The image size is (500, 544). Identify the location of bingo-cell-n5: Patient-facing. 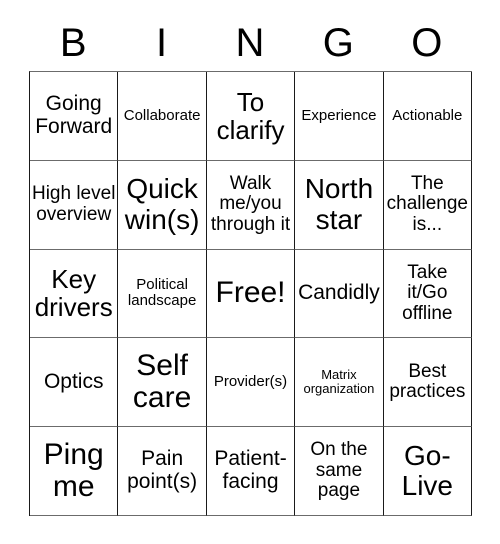
(251, 471).